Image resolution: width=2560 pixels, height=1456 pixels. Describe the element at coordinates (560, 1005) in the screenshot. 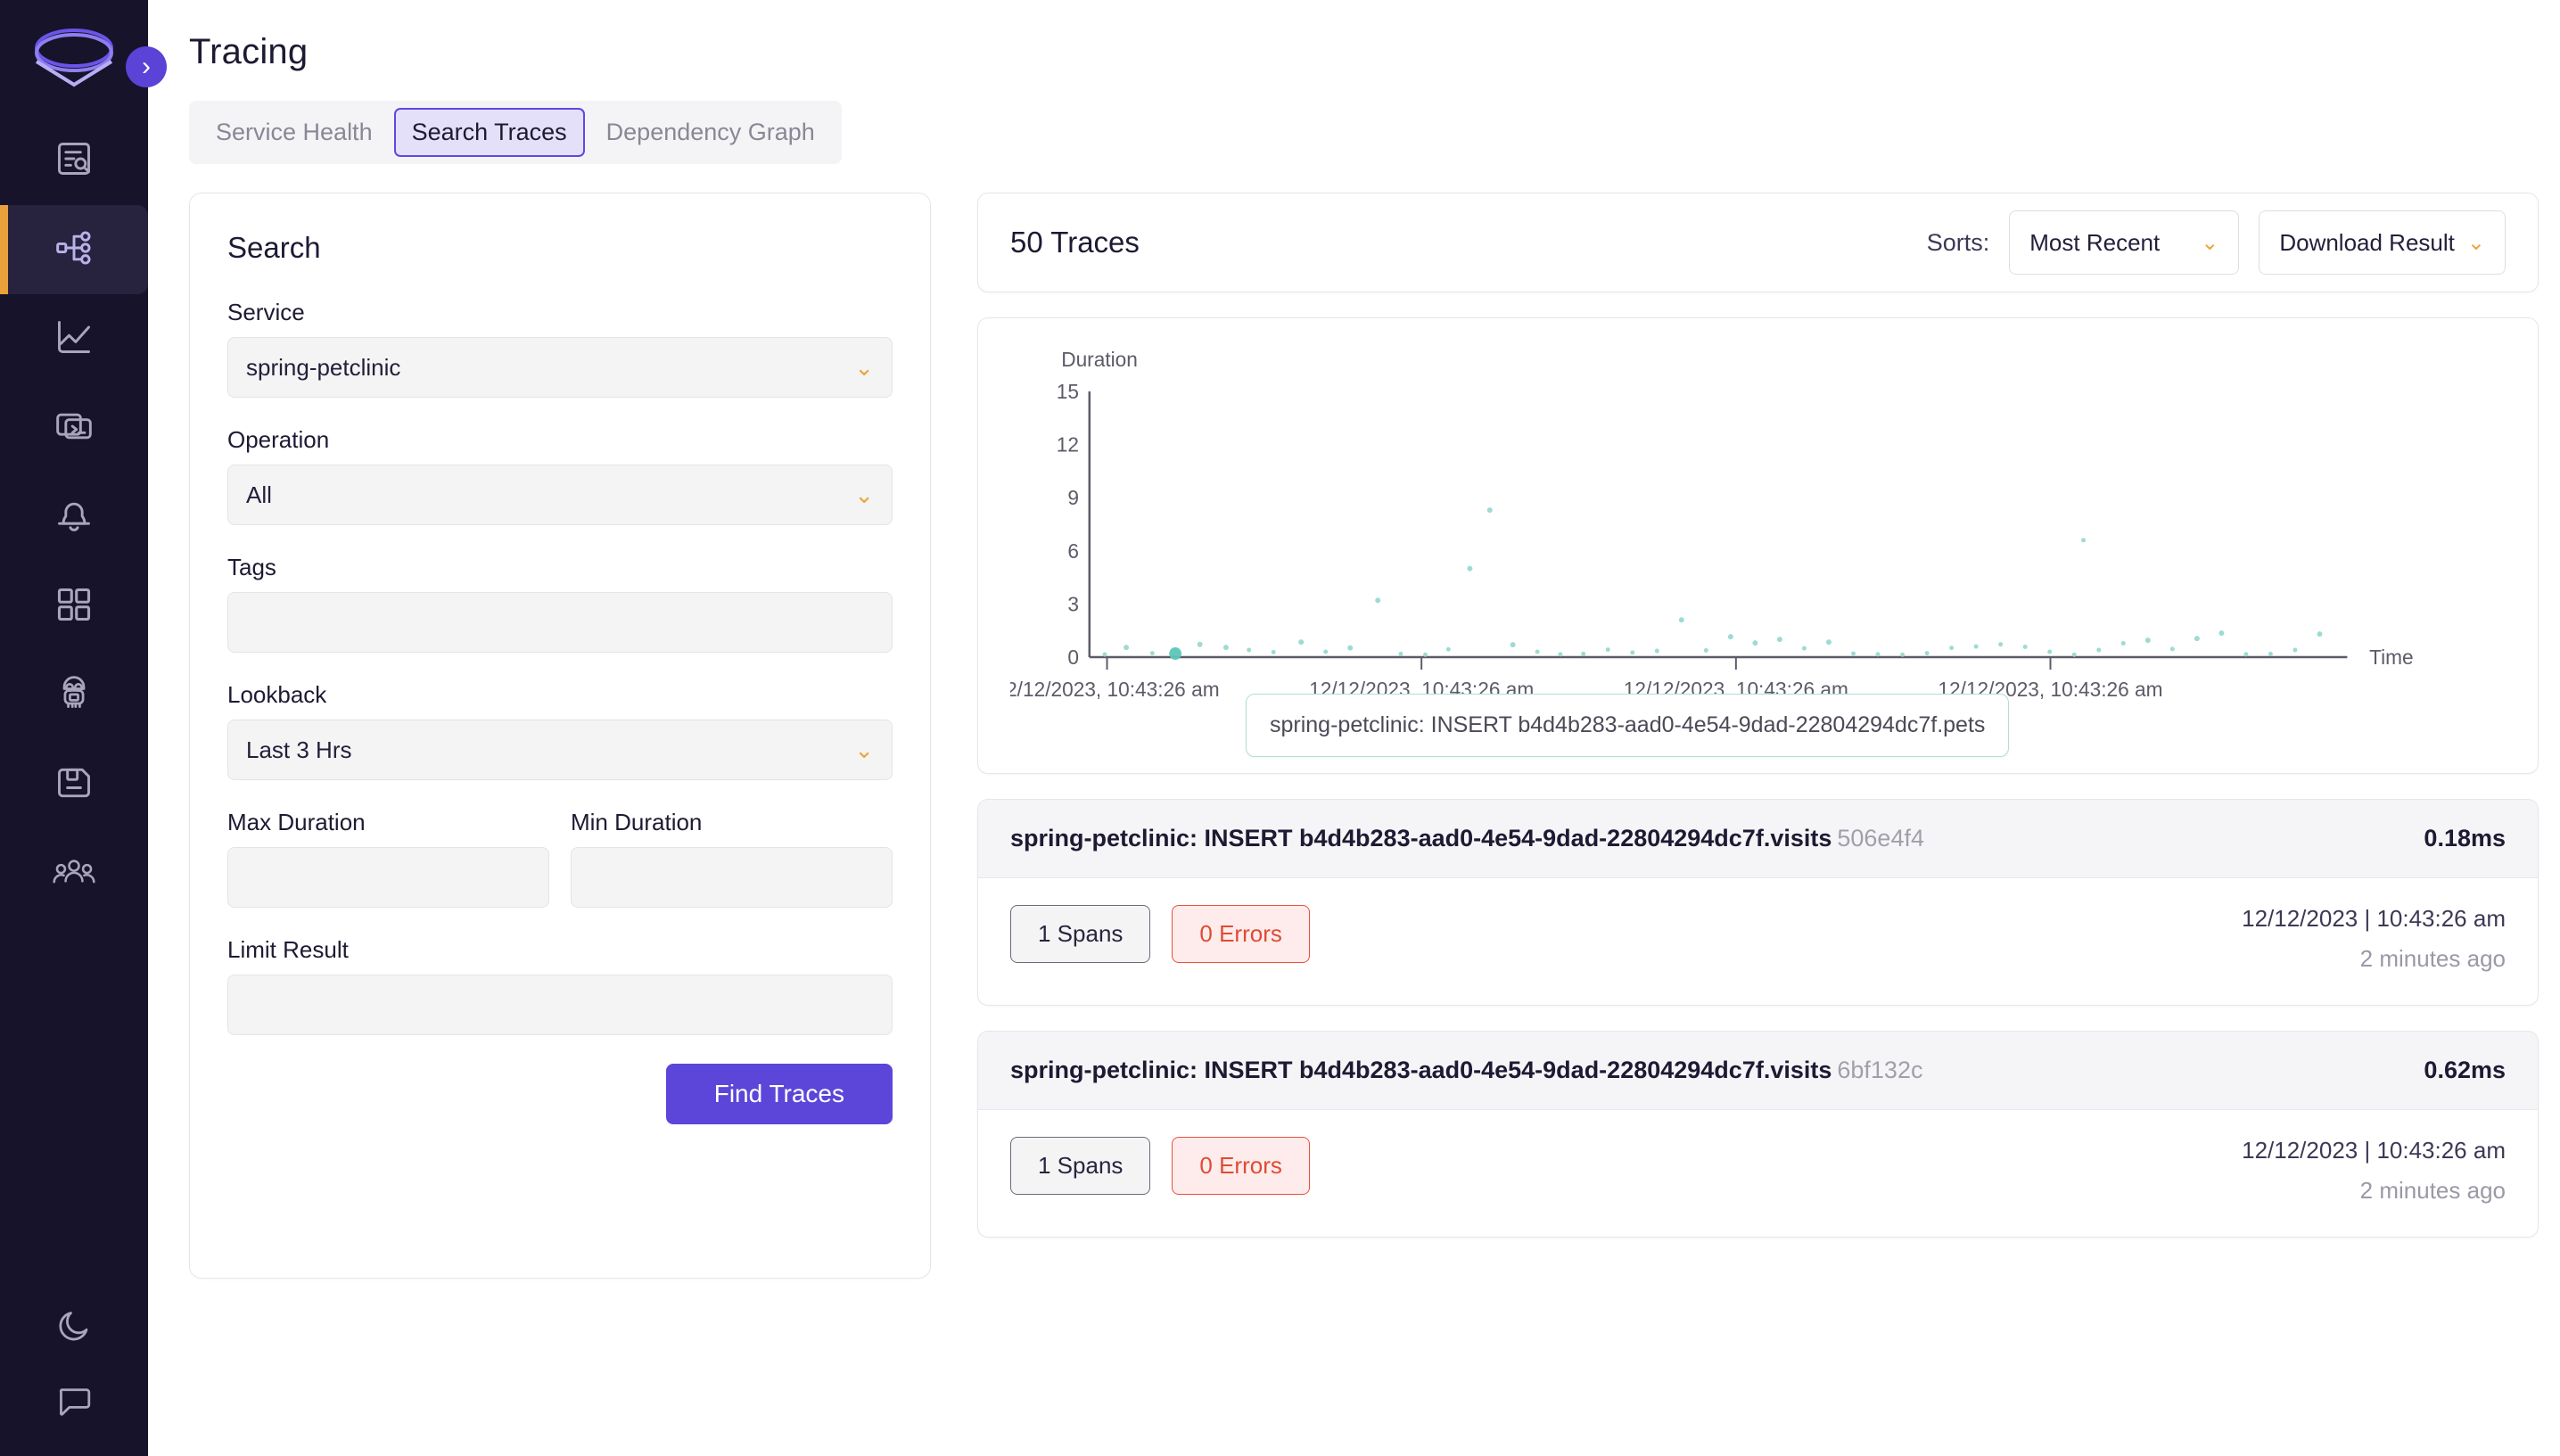

I see `limit-result-input` at that location.